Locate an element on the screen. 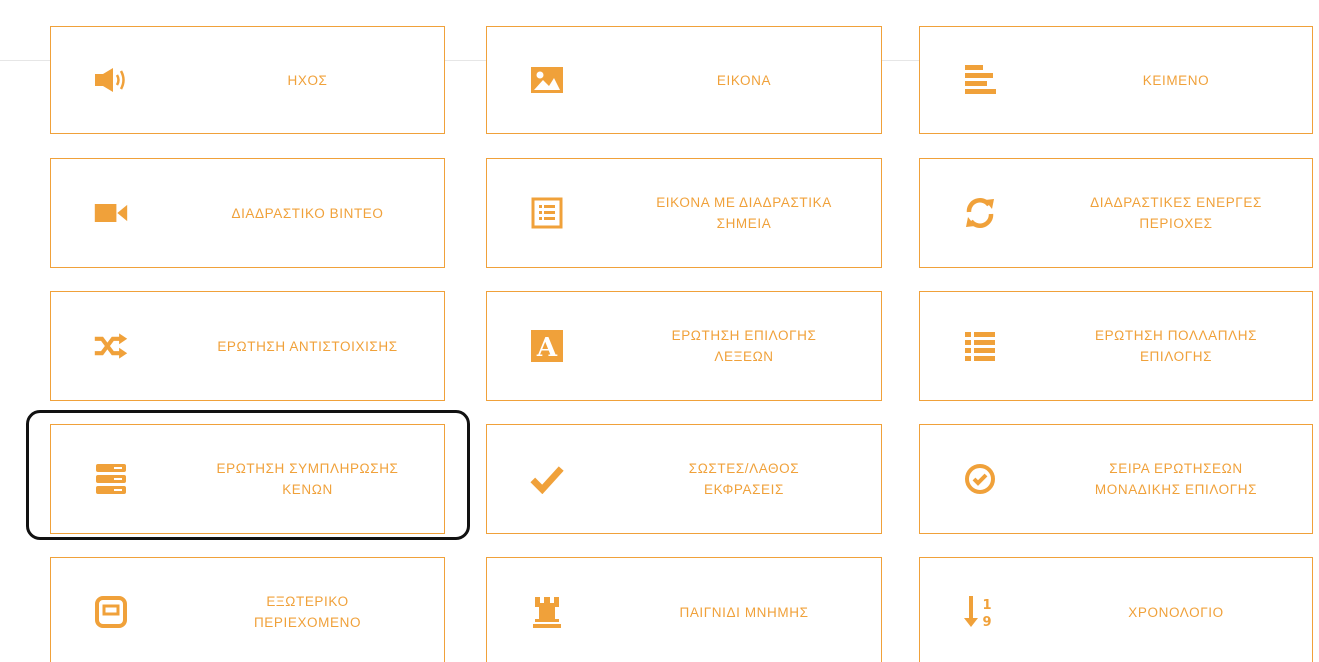 Image resolution: width=1319 pixels, height=662 pixels. tile-label: ΕΡΩΤΗΣΗ ΕΠΙΛΟΓΗΣ ΛΕΞΕΩΝ is located at coordinates (744, 346).